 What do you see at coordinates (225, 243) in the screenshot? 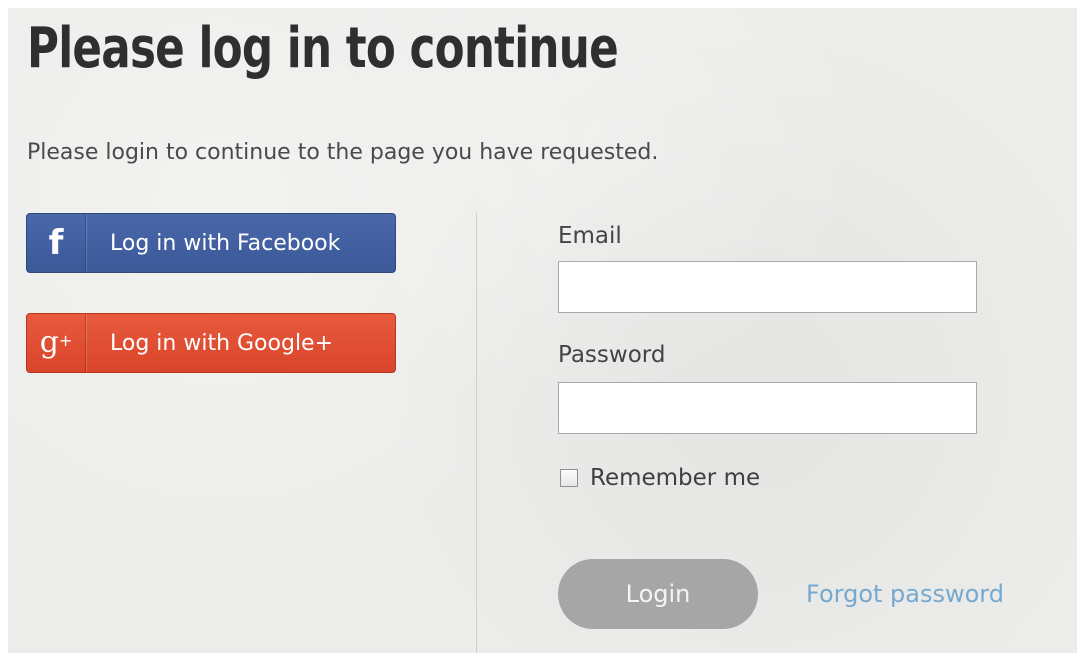
I see `facebook-login-label: Log in with Facebook` at bounding box center [225, 243].